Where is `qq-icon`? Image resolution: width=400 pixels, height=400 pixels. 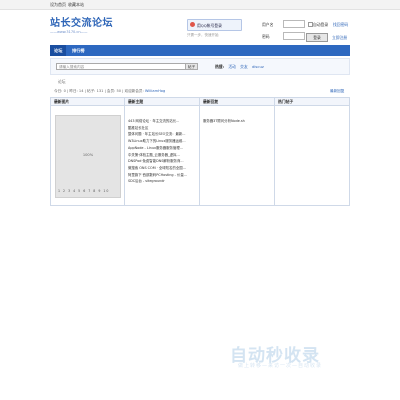
qq-icon is located at coordinates (192, 24).